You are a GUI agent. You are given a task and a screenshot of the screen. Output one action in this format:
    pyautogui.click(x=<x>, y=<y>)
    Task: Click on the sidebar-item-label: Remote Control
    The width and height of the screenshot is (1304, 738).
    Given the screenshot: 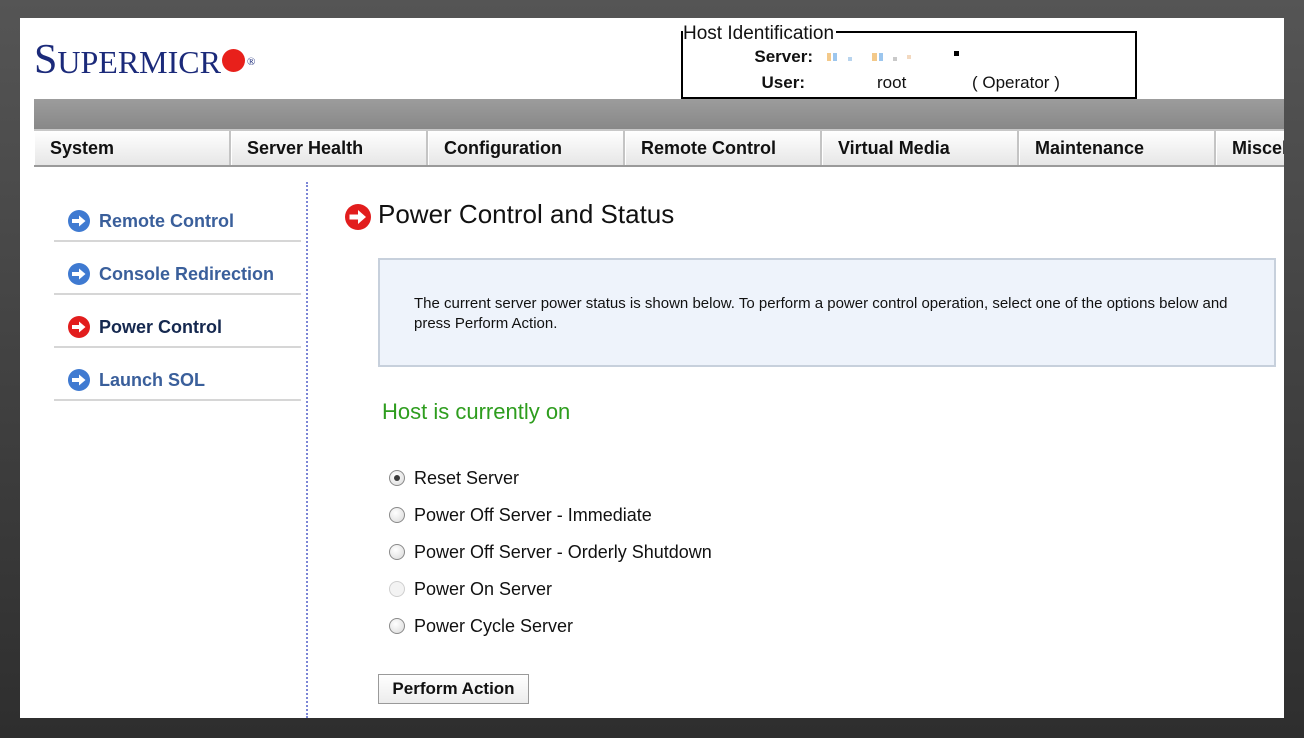 What is the action you would take?
    pyautogui.click(x=166, y=221)
    